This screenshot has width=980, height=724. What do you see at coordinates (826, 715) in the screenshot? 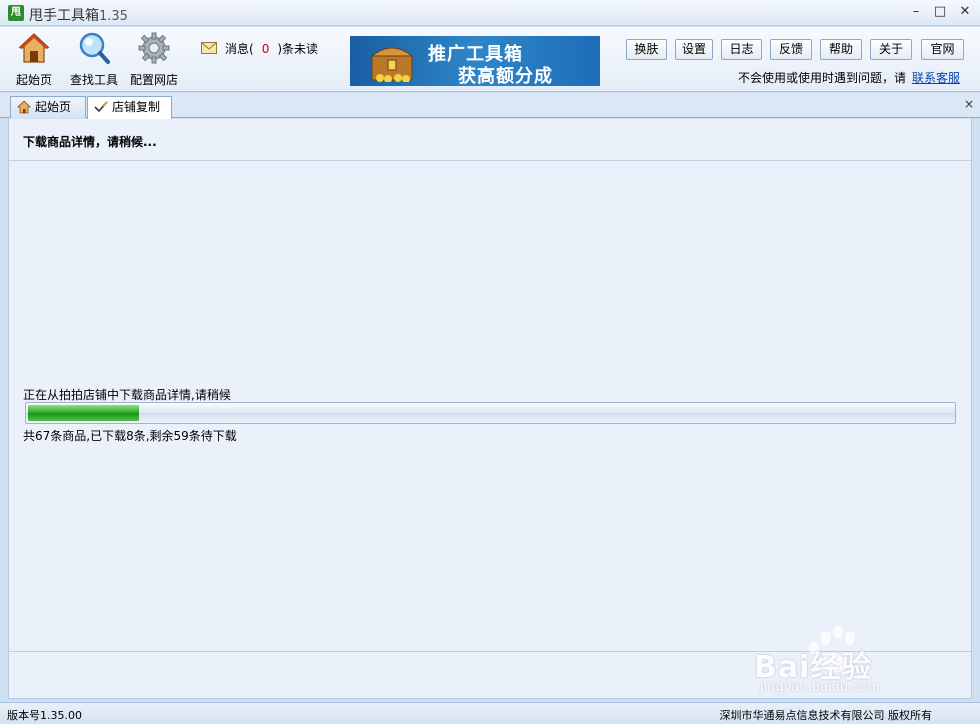
I see `copyright-label: 深圳市华通易点信息技术有限公司 版权所有` at bounding box center [826, 715].